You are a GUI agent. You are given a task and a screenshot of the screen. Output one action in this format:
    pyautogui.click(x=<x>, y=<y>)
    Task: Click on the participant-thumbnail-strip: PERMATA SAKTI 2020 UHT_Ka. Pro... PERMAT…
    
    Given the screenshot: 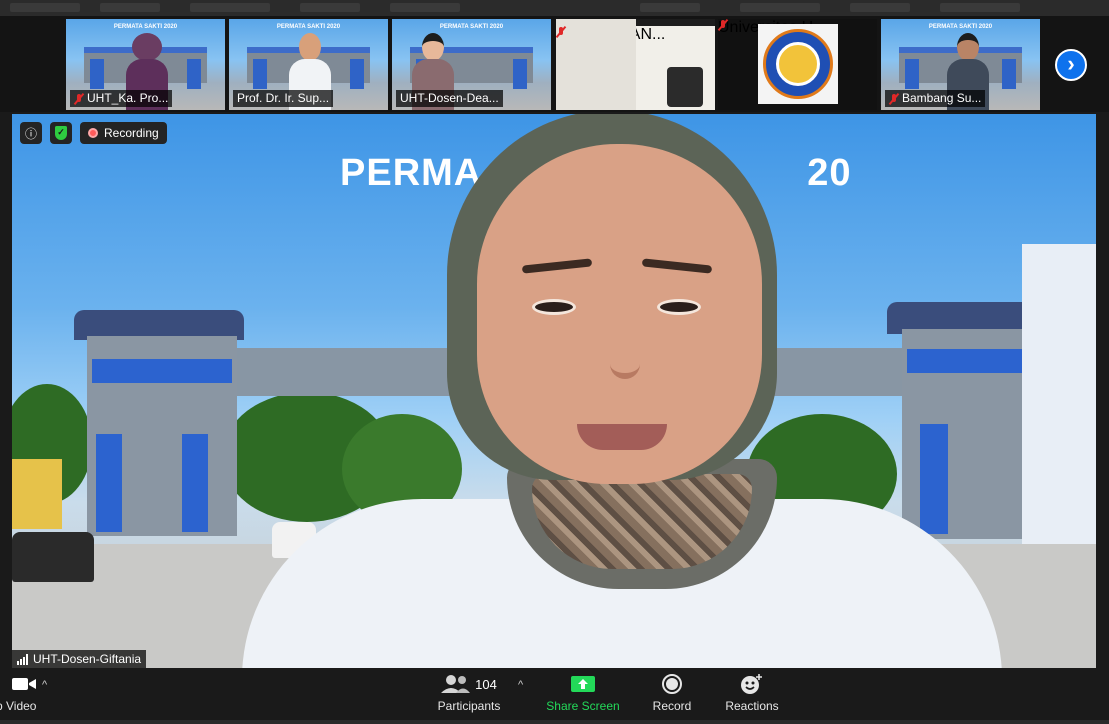 What is the action you would take?
    pyautogui.click(x=554, y=64)
    